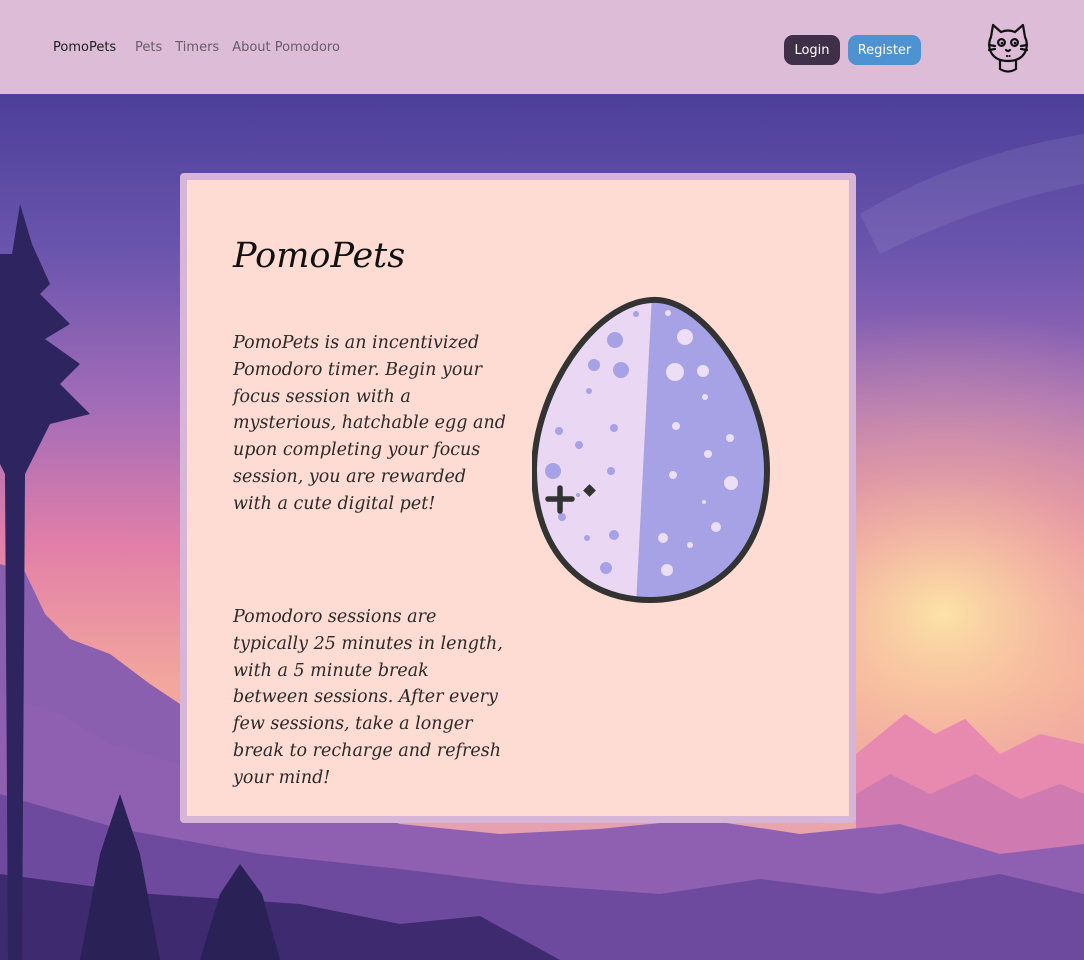  I want to click on nav-links: Pets Timers About Pomodoro, so click(237, 47).